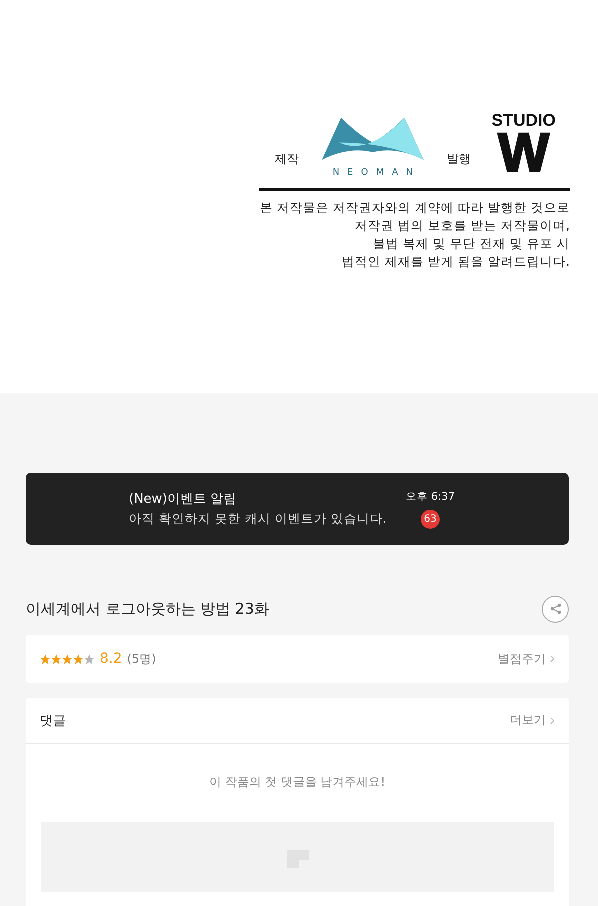 This screenshot has height=906, width=598. Describe the element at coordinates (458, 159) in the screenshot. I see `publisher-label: 발행` at that location.